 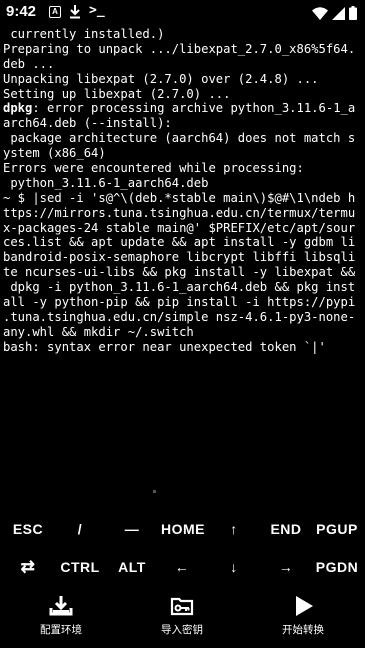 What do you see at coordinates (54, 153) in the screenshot?
I see `terminal-line: ystem (x86_64)` at bounding box center [54, 153].